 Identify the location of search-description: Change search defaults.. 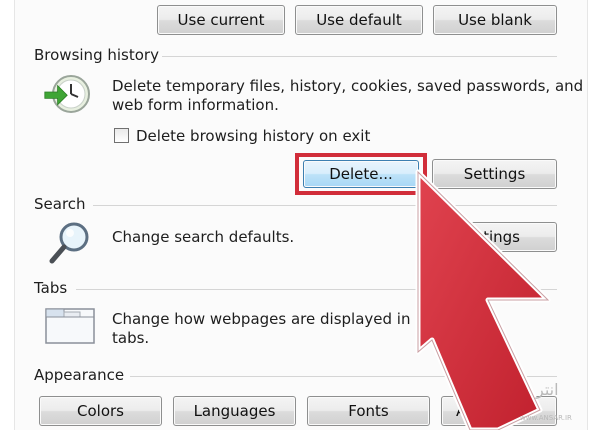
(203, 237).